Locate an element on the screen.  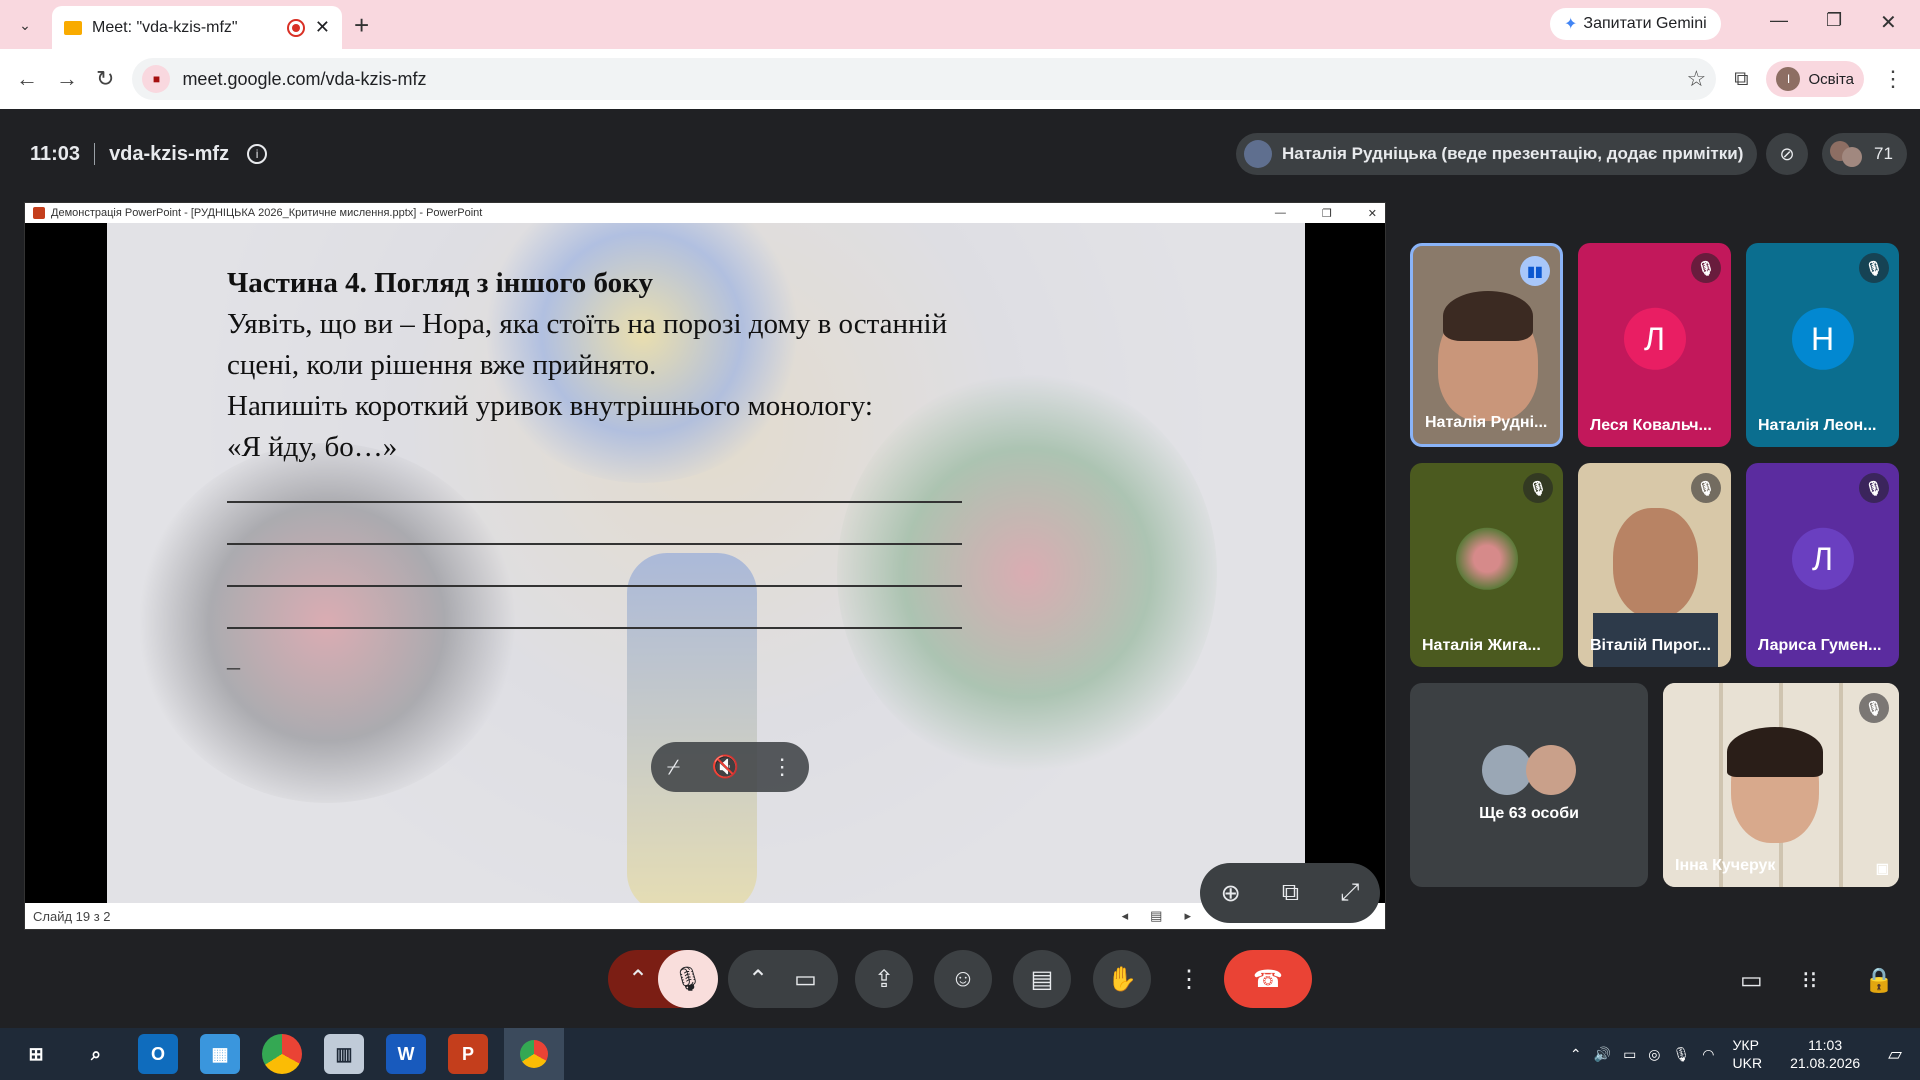
extensions-icon: ⧉ is located at coordinates (1741, 79).